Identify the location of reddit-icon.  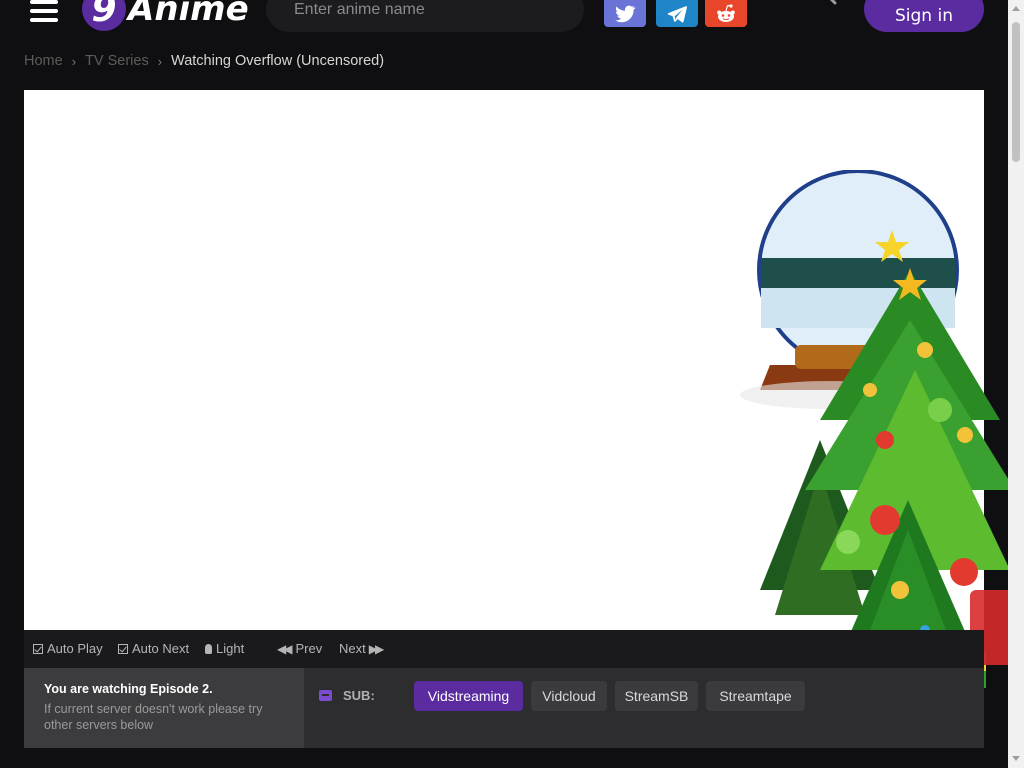
(726, 12).